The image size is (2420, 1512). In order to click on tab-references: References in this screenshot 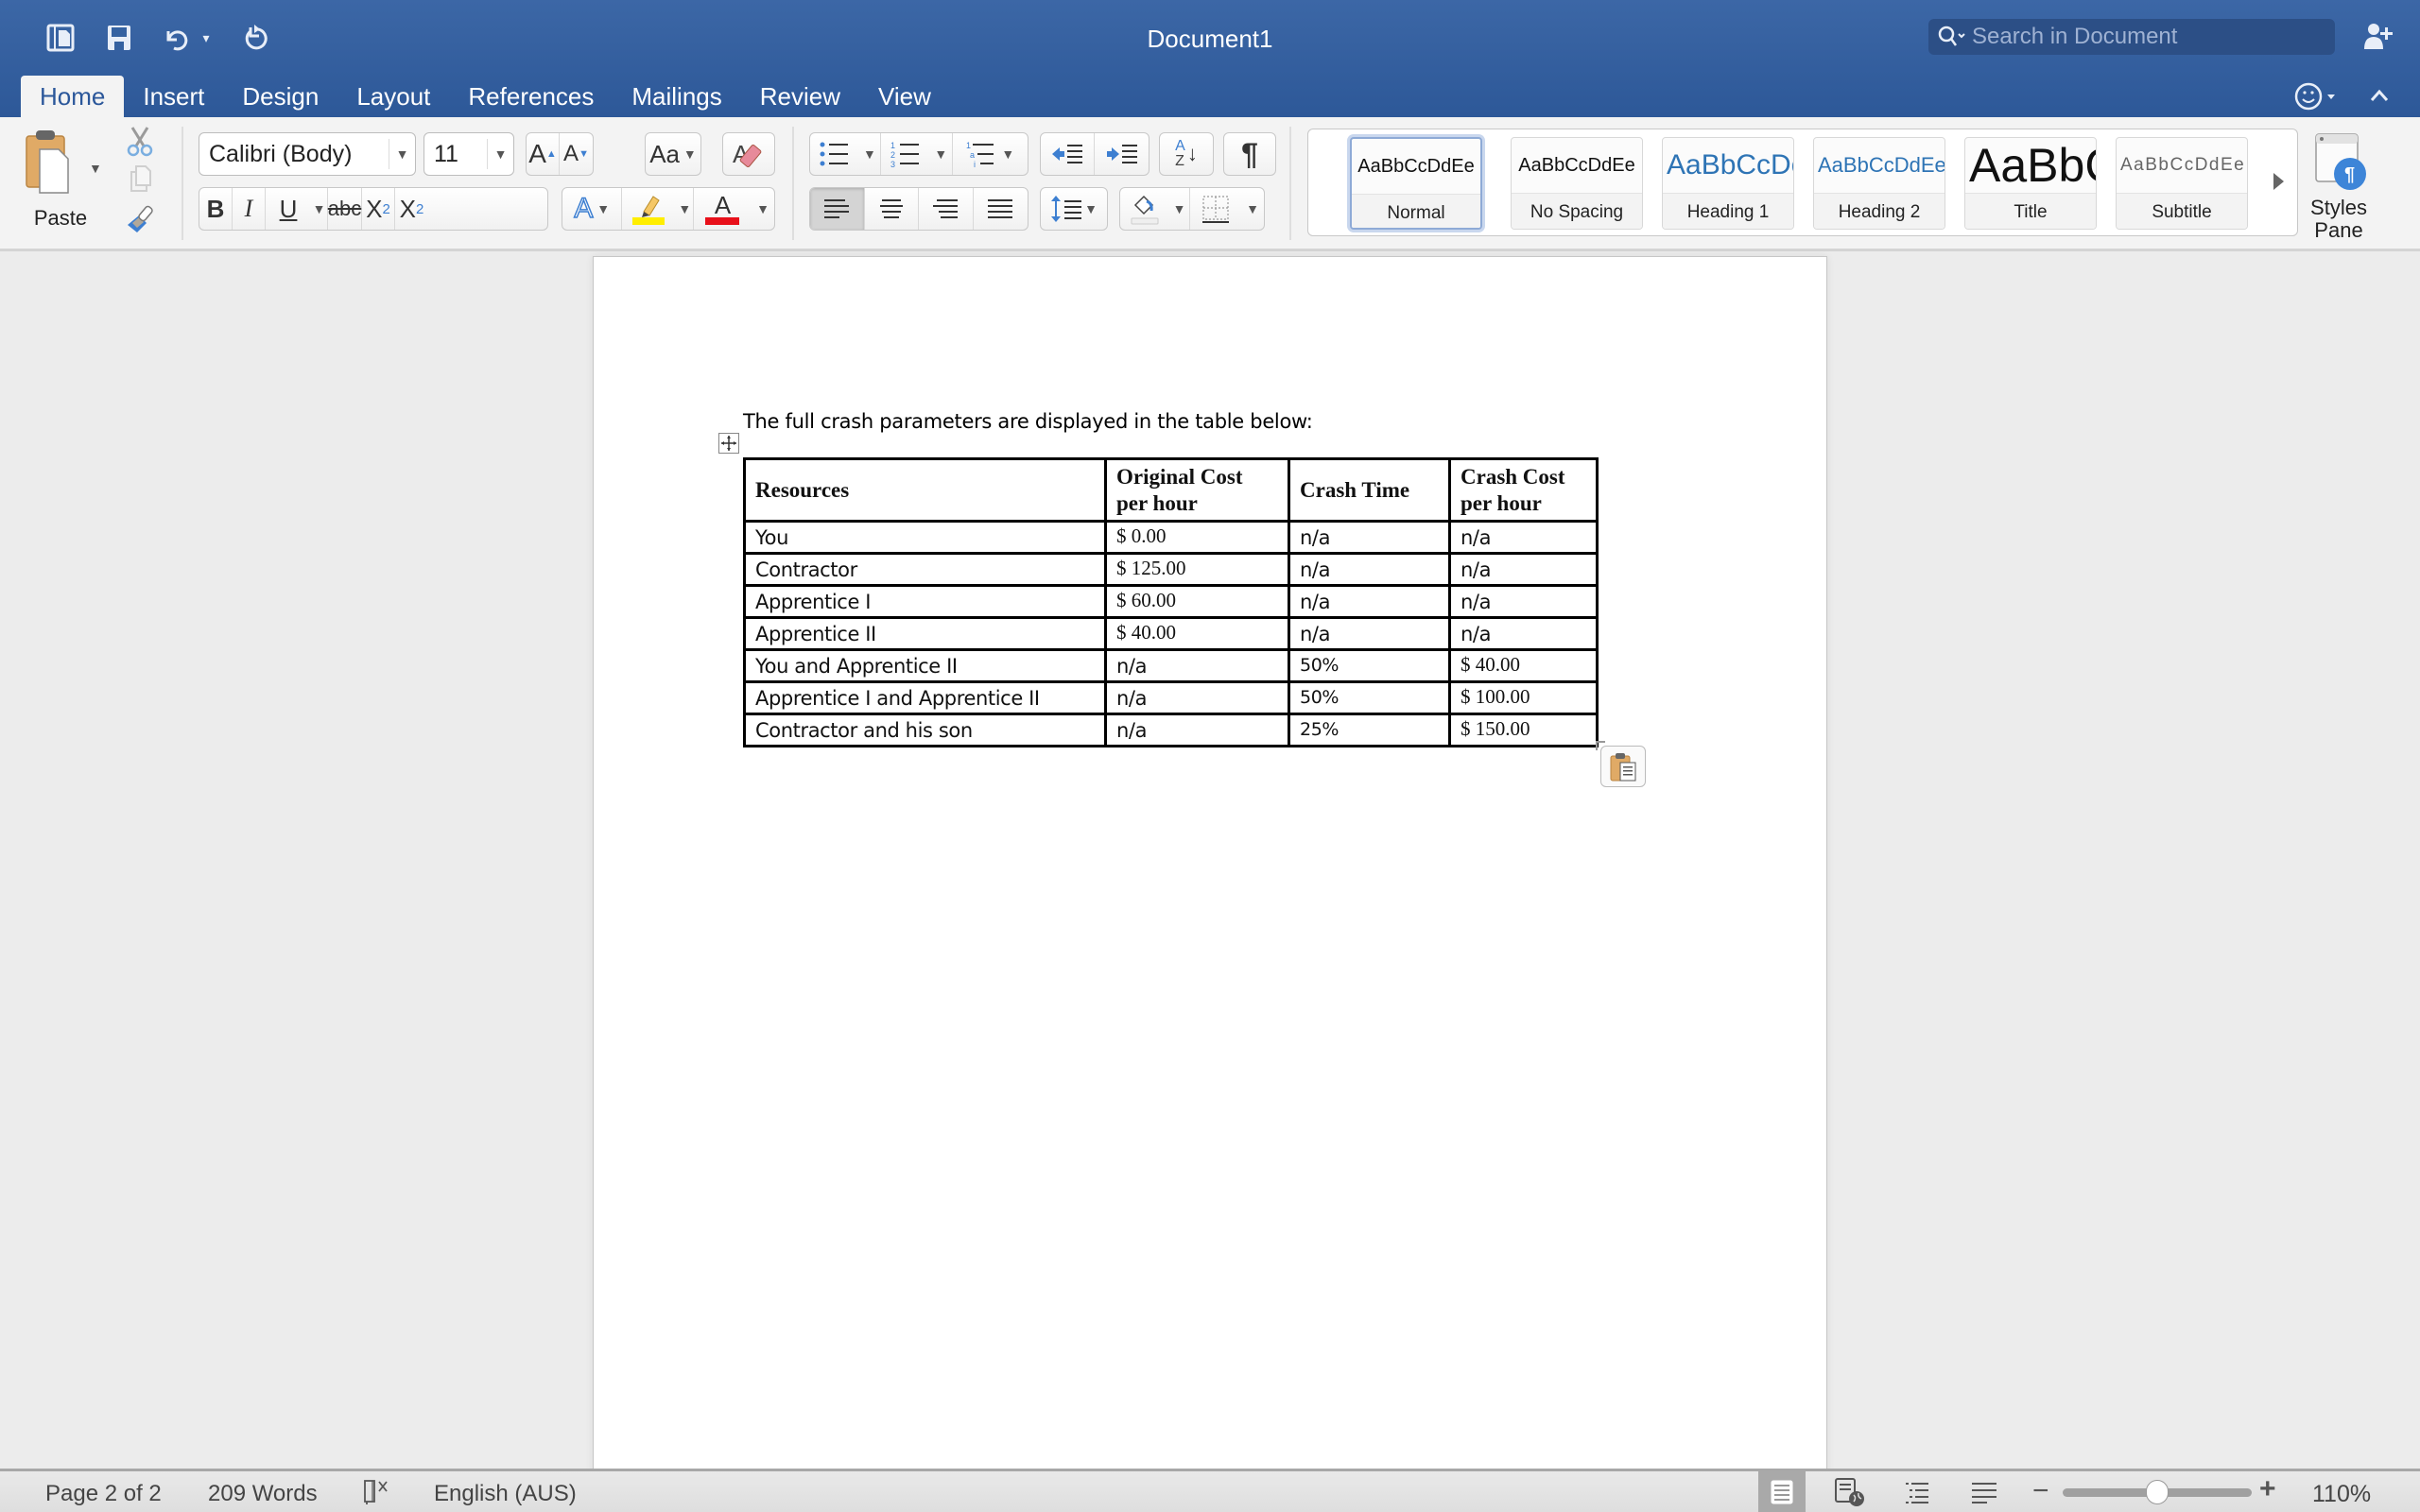, I will do `click(531, 96)`.